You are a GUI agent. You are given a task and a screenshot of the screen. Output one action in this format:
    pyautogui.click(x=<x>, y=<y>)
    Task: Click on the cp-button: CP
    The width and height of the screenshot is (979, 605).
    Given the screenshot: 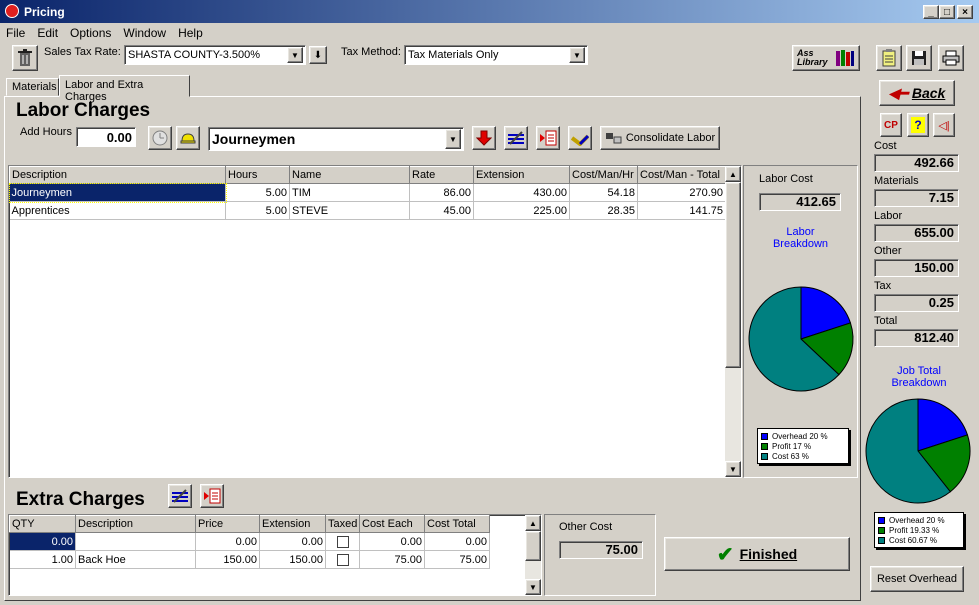 What is the action you would take?
    pyautogui.click(x=891, y=125)
    